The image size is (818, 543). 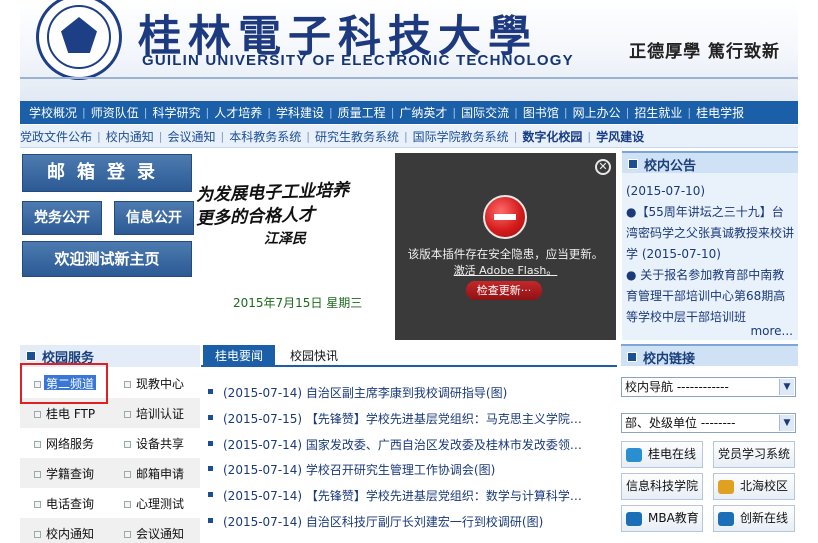 What do you see at coordinates (620, 136) in the screenshot?
I see `nav-sub-item: 学风建设` at bounding box center [620, 136].